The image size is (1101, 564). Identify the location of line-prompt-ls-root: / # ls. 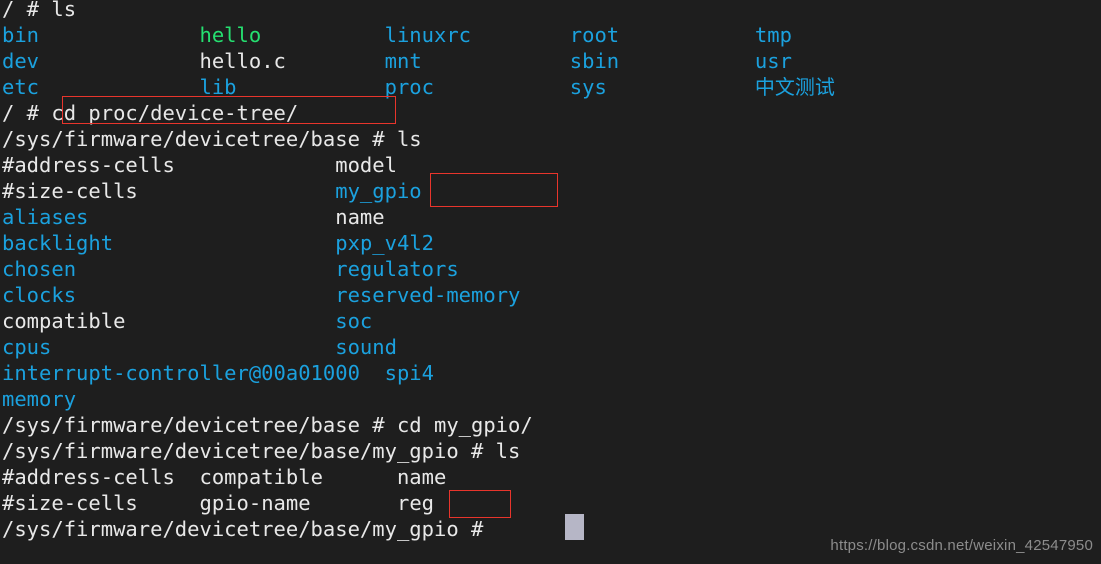
(551, 11).